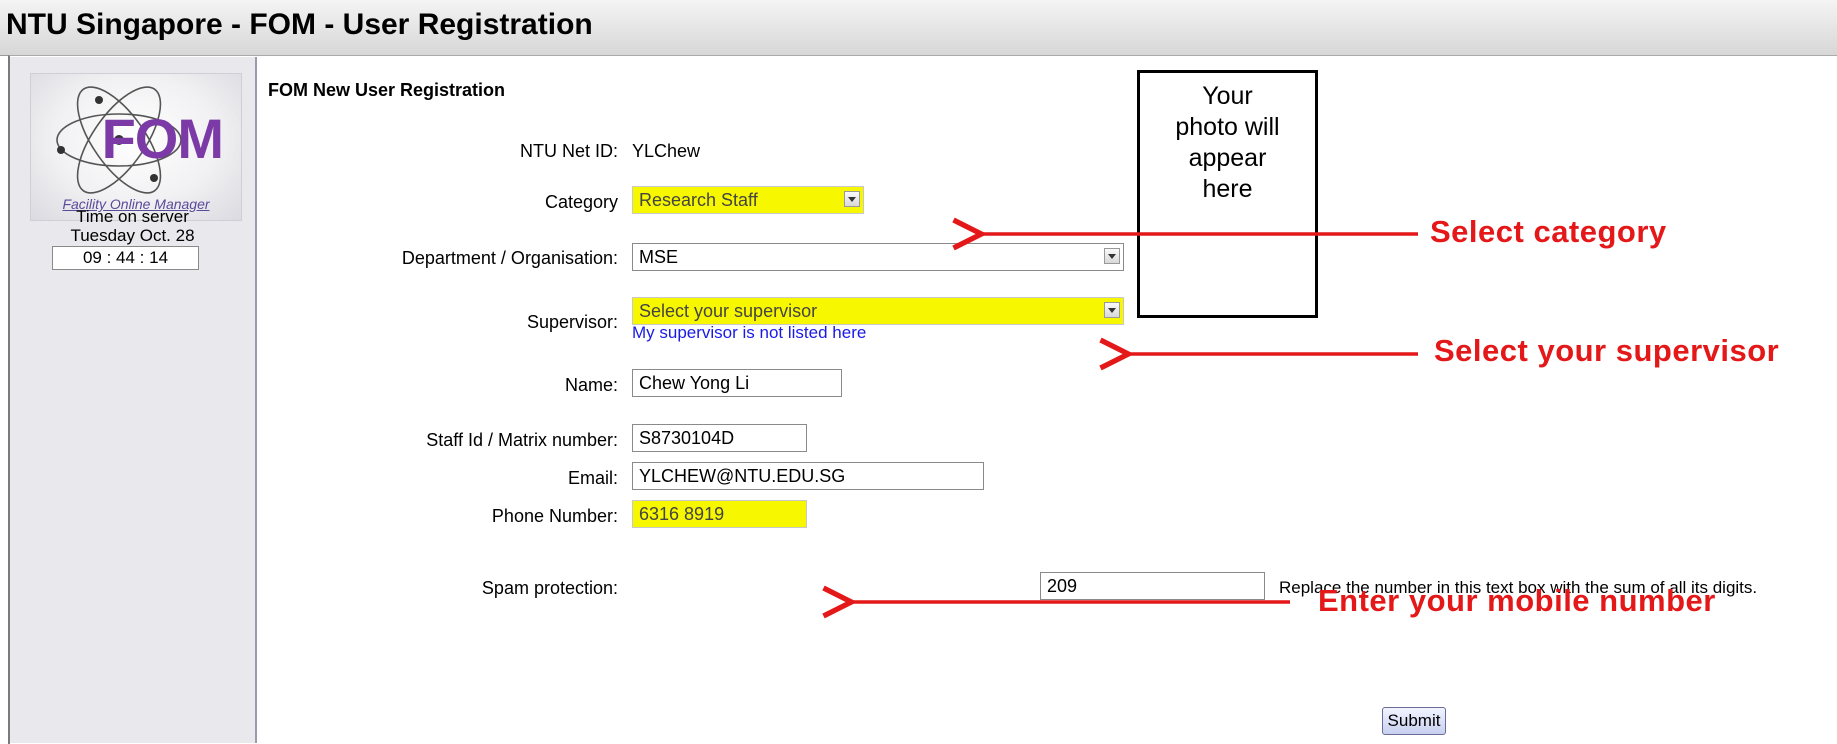  I want to click on annotation-phone: Enter your mobile number, so click(1517, 600).